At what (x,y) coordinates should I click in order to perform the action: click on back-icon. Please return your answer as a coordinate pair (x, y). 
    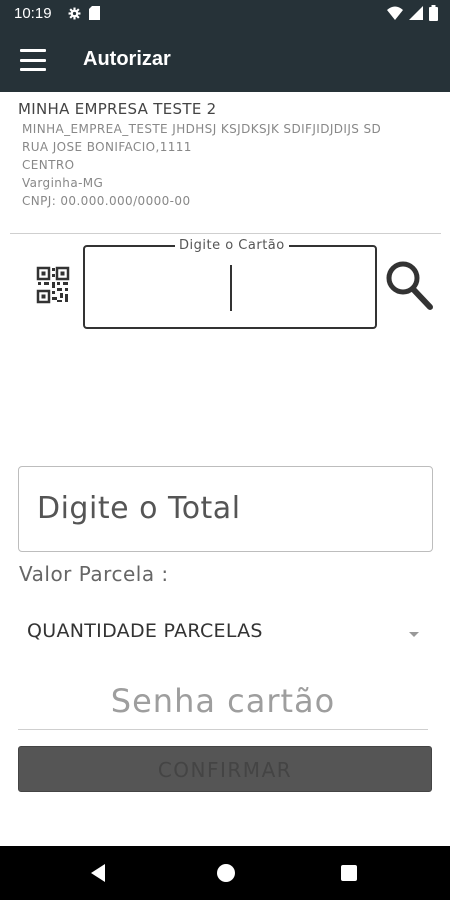
    Looking at the image, I should click on (98, 873).